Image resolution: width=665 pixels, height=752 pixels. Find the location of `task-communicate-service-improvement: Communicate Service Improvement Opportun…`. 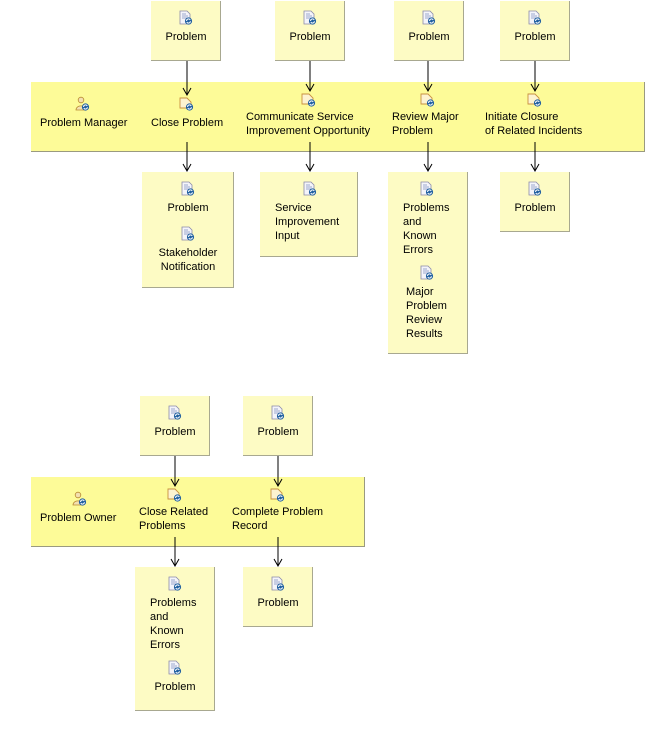

task-communicate-service-improvement: Communicate Service Improvement Opportun… is located at coordinates (308, 115).